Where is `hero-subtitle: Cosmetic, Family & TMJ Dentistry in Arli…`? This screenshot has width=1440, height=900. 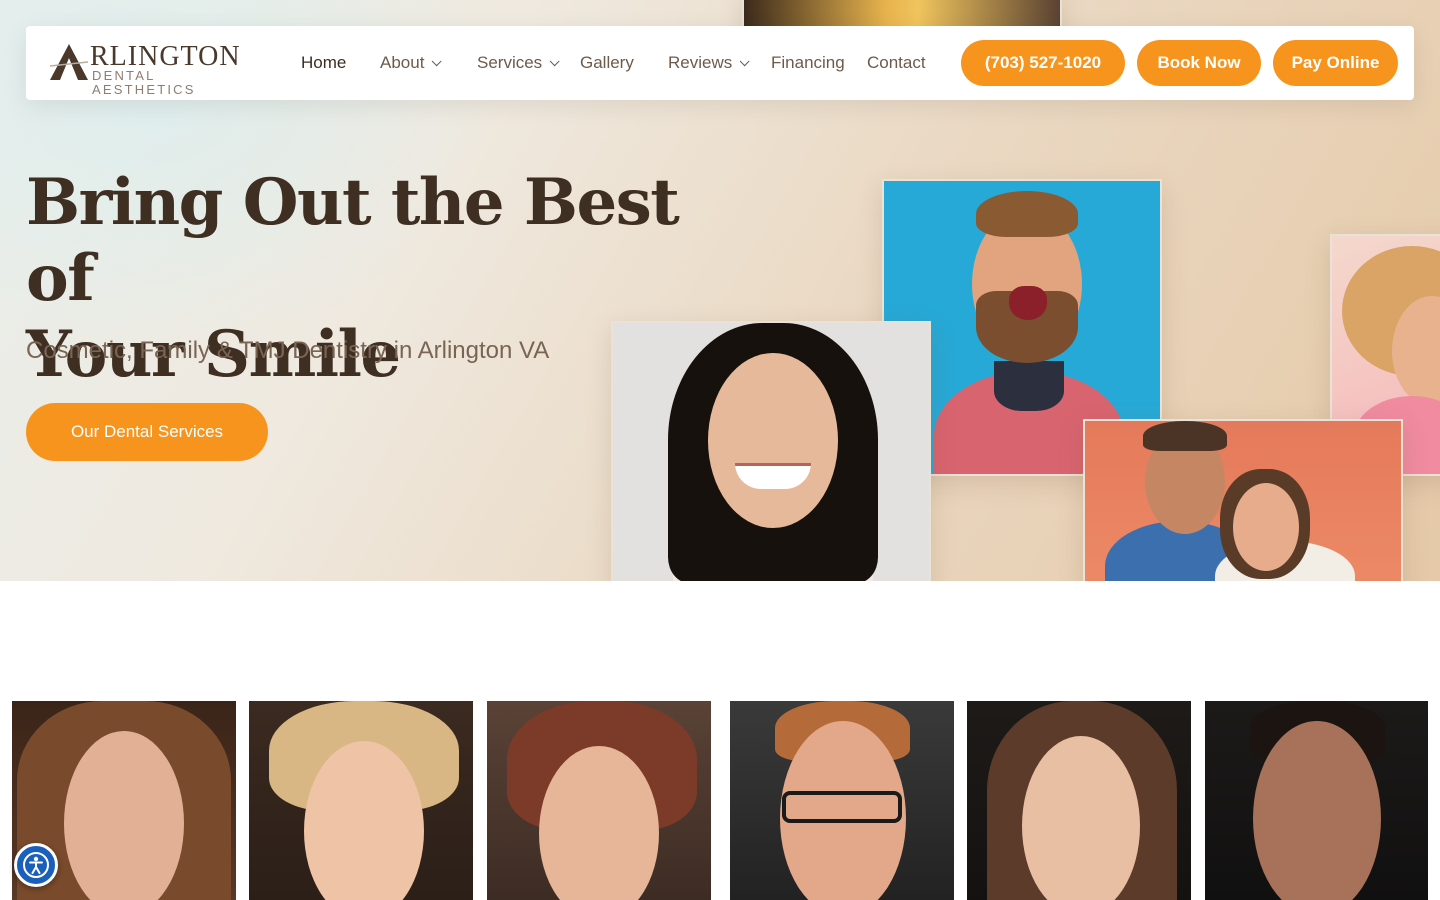
hero-subtitle: Cosmetic, Family & TMJ Dentistry in Arli… is located at coordinates (288, 350).